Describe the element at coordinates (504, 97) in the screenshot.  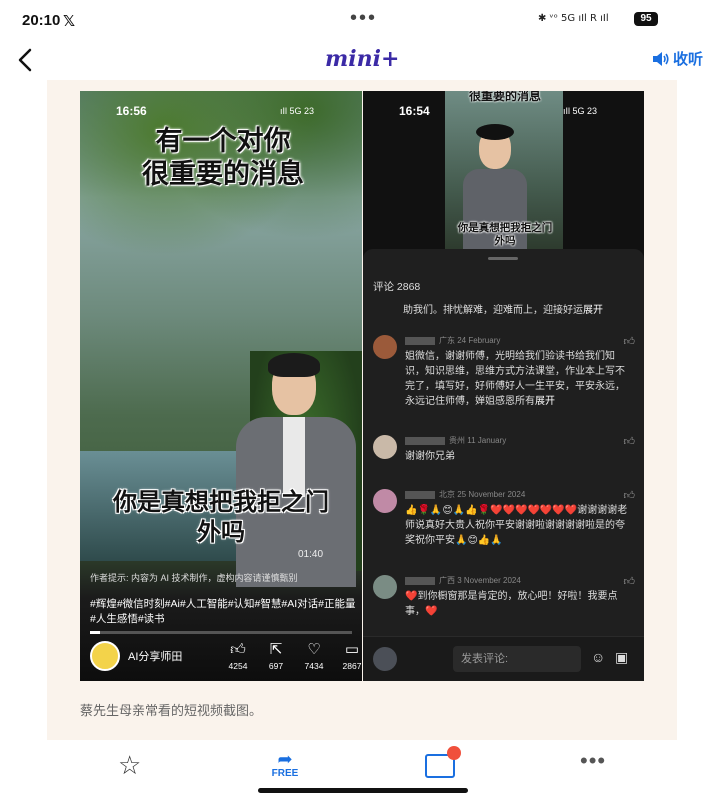
I see `video-caption-top: 很重要的消息` at that location.